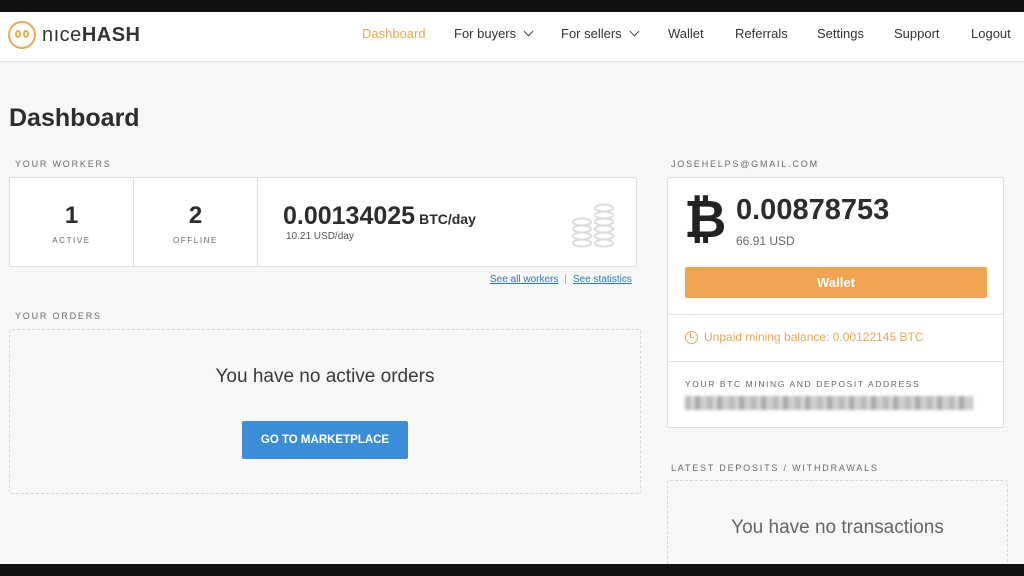 The width and height of the screenshot is (1024, 576). Describe the element at coordinates (813, 210) in the screenshot. I see `btc-balance: 0.00878753` at that location.